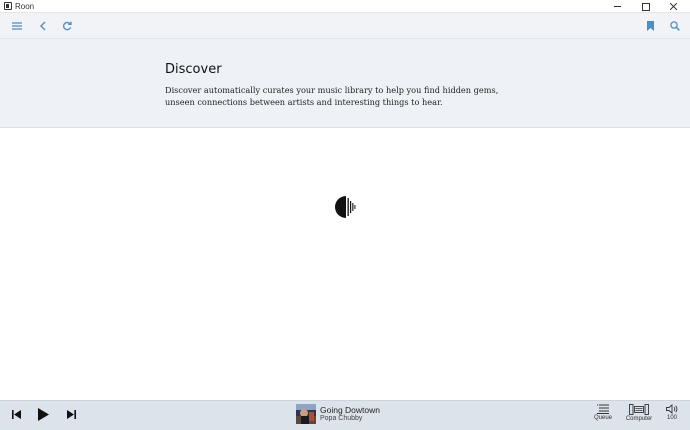  I want to click on minimize-button, so click(618, 6).